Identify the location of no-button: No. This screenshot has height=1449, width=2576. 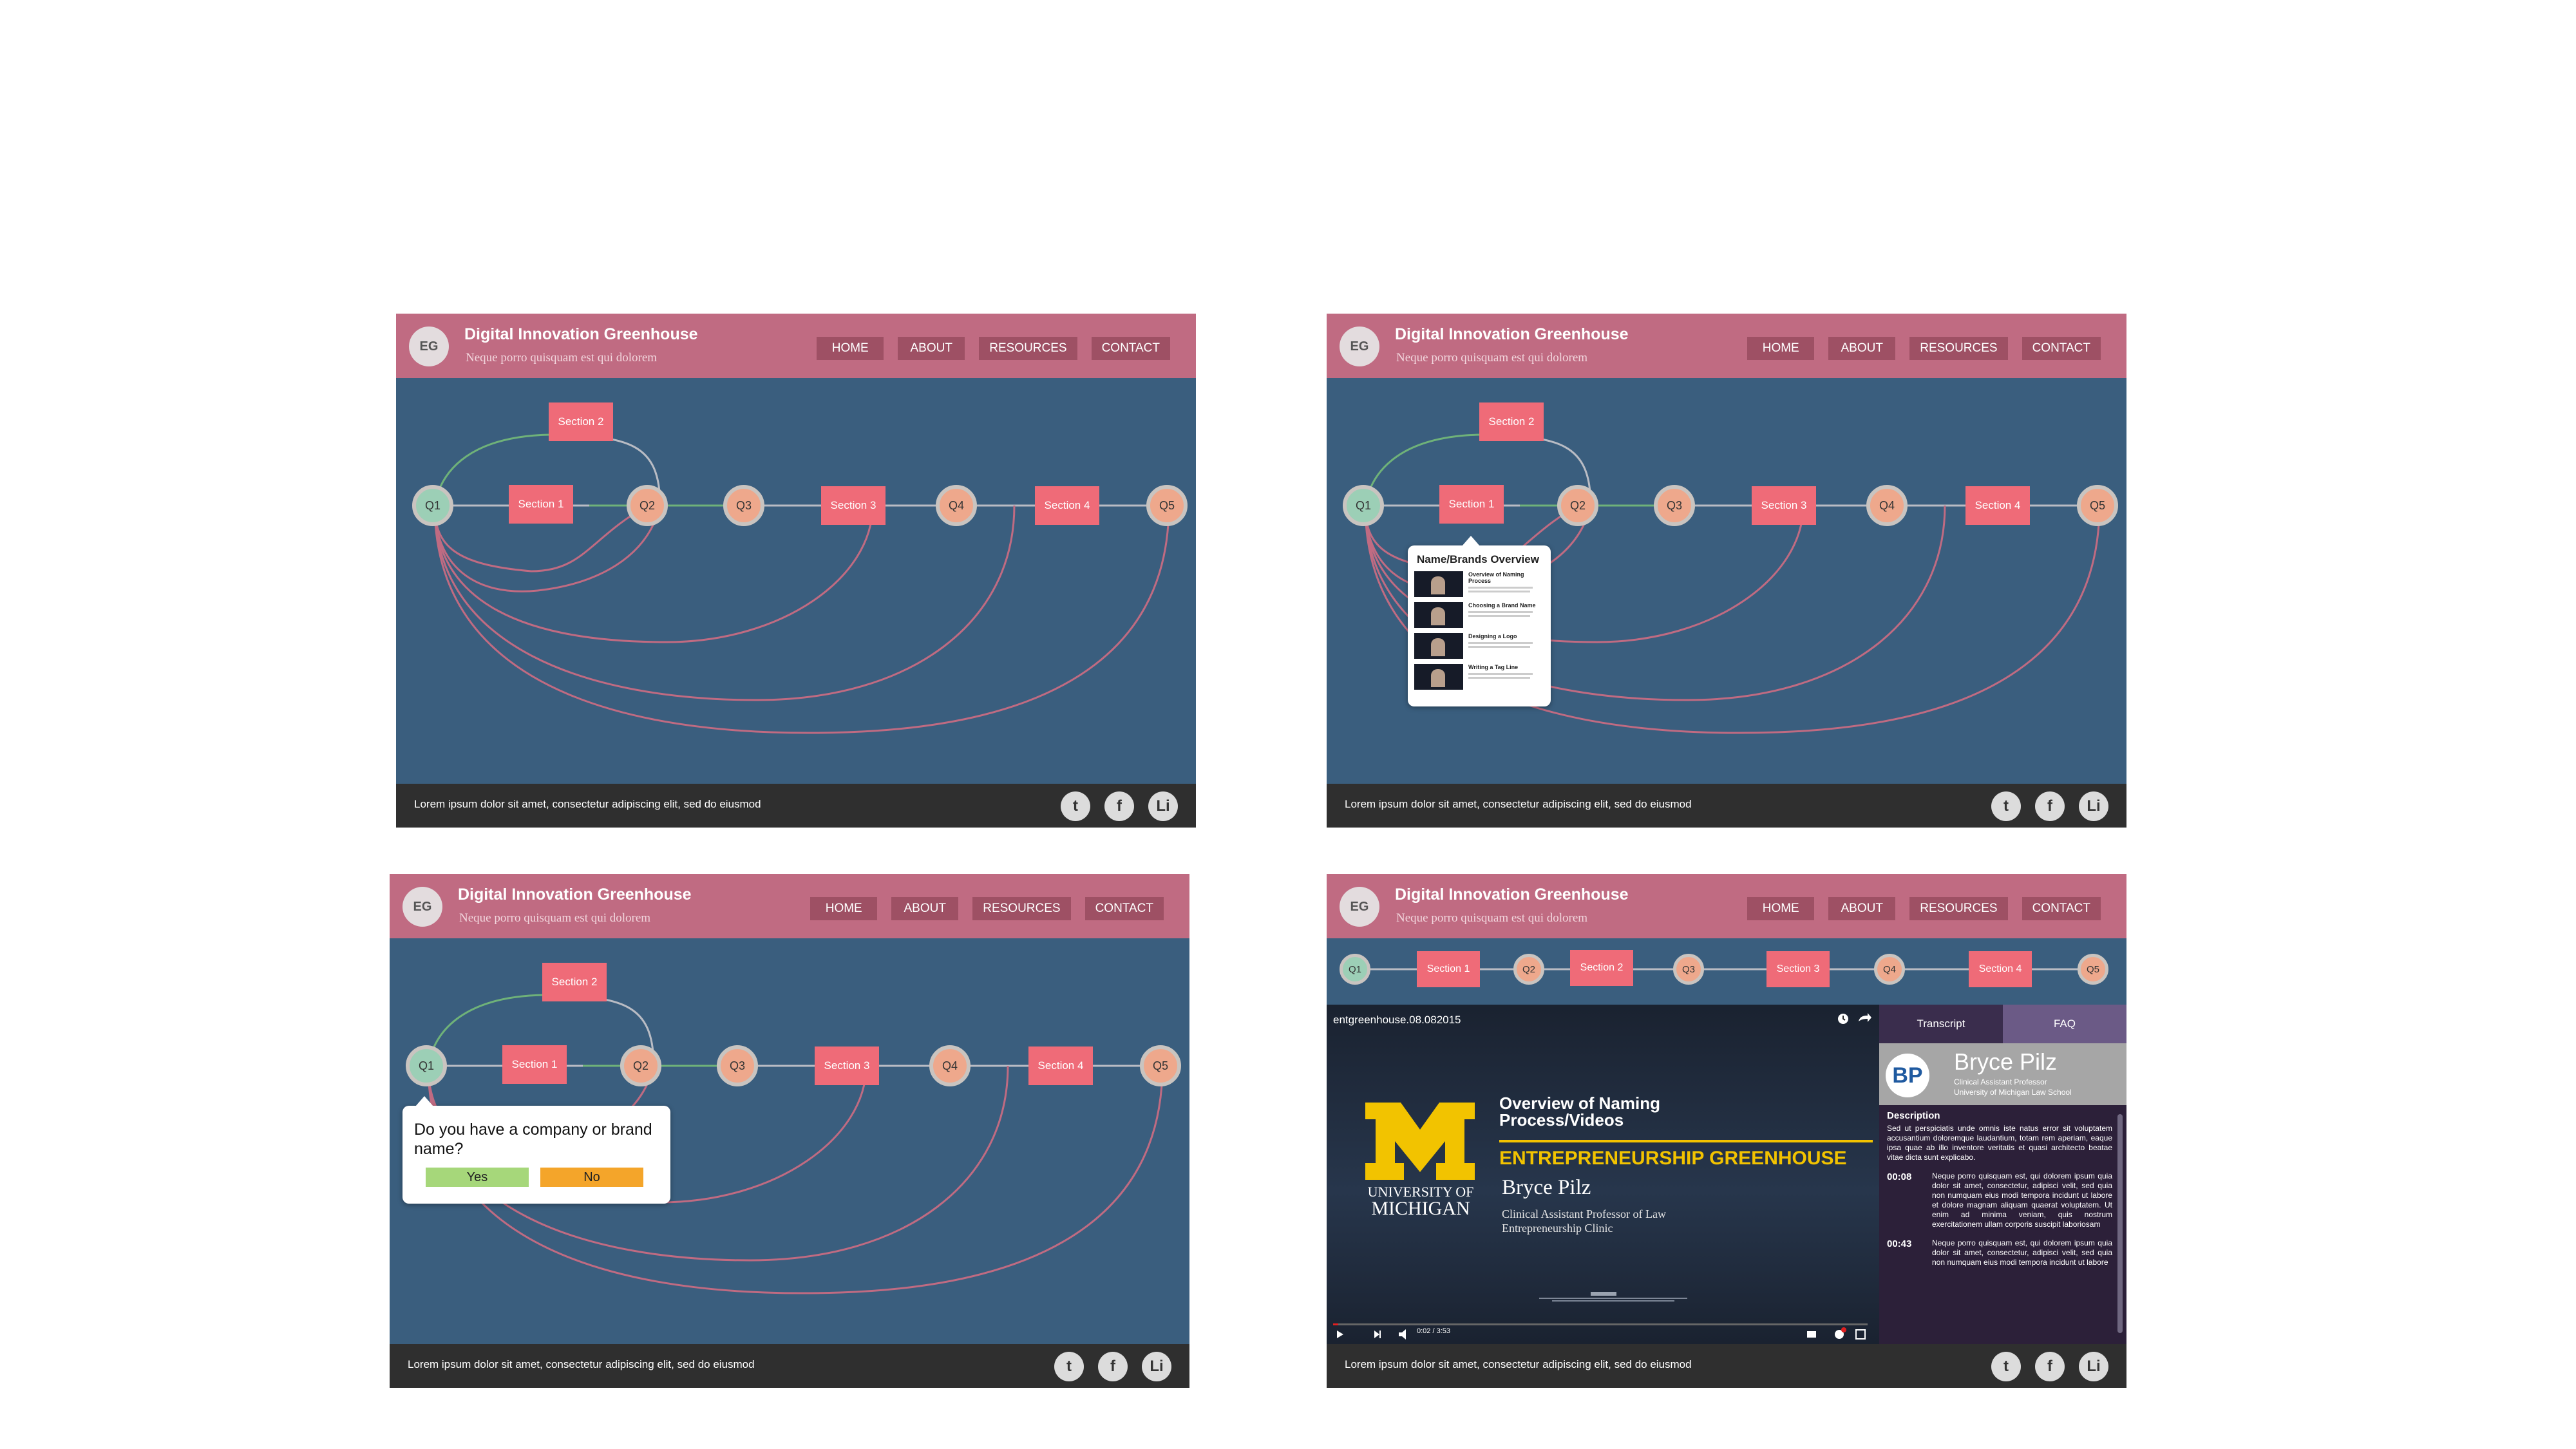
(591, 1177).